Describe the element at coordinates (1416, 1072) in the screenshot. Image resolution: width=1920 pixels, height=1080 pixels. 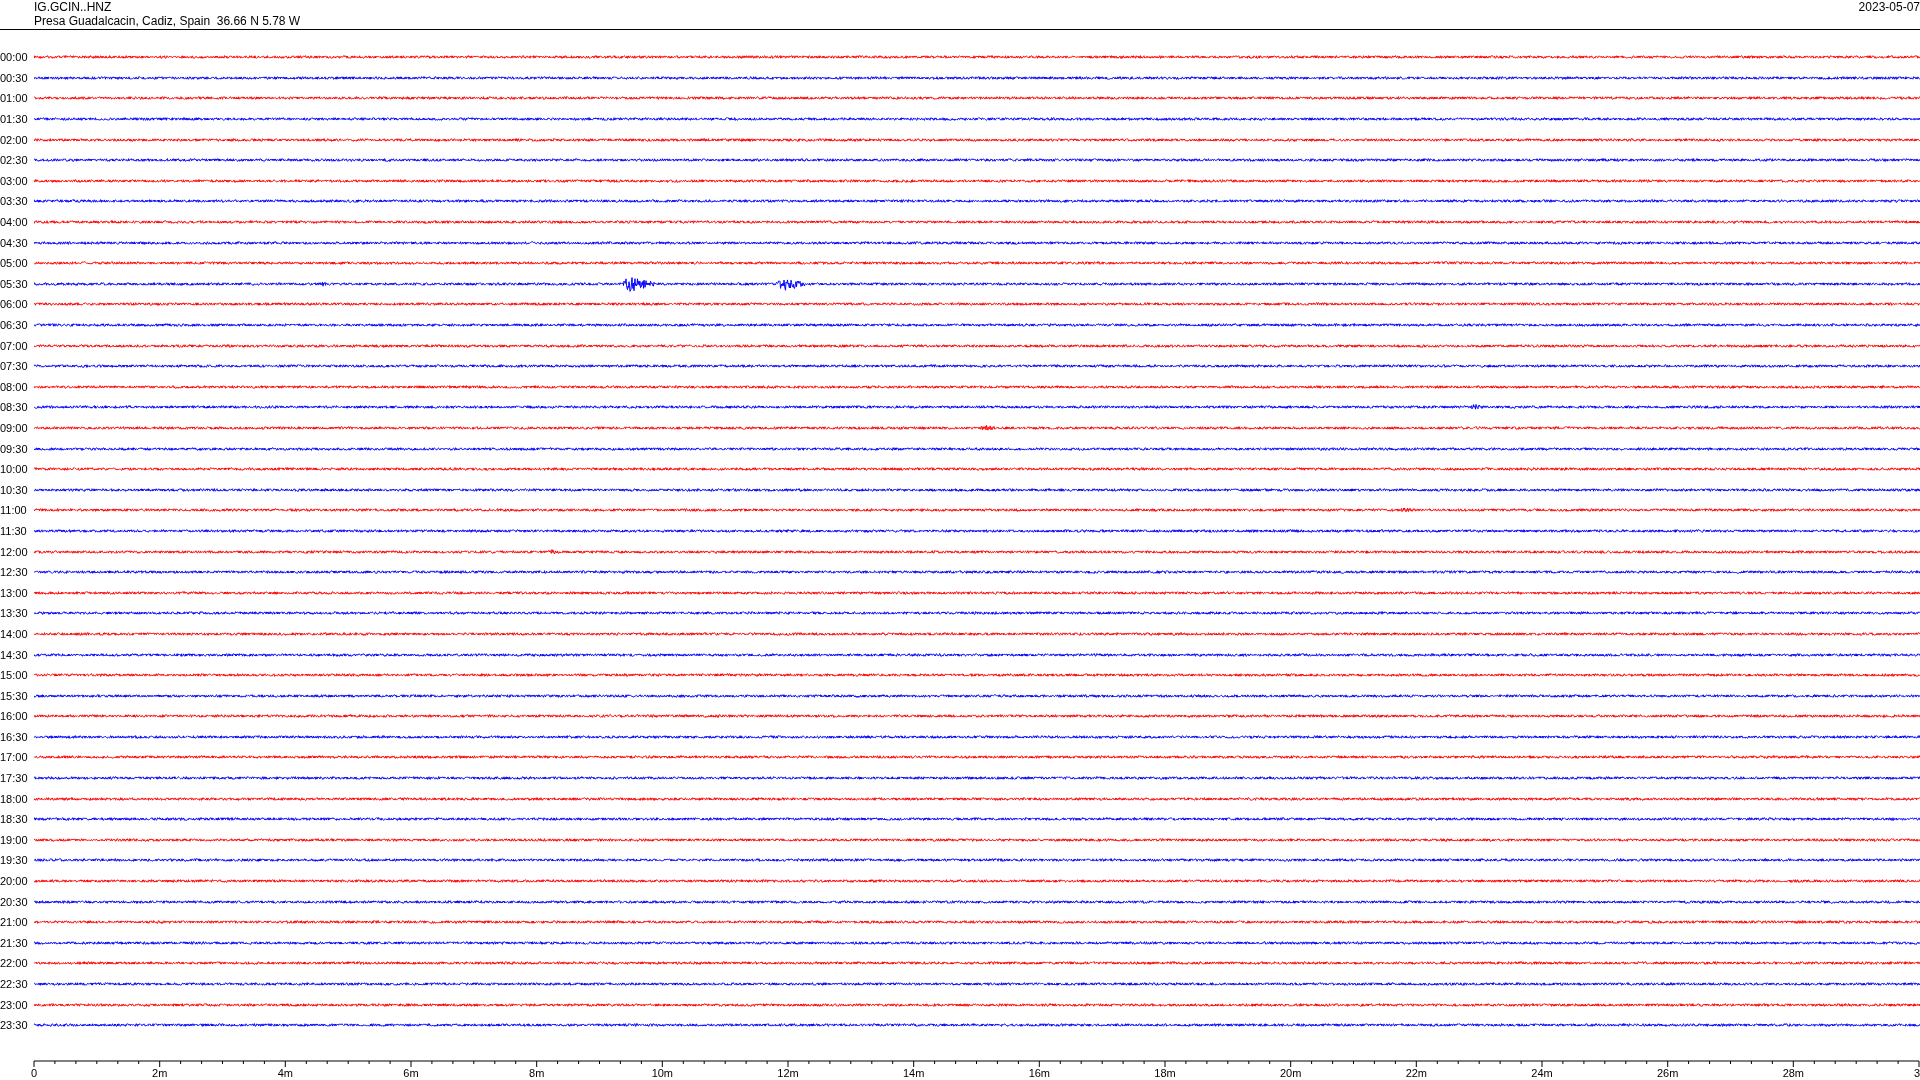
I see `axis-label: 22m` at that location.